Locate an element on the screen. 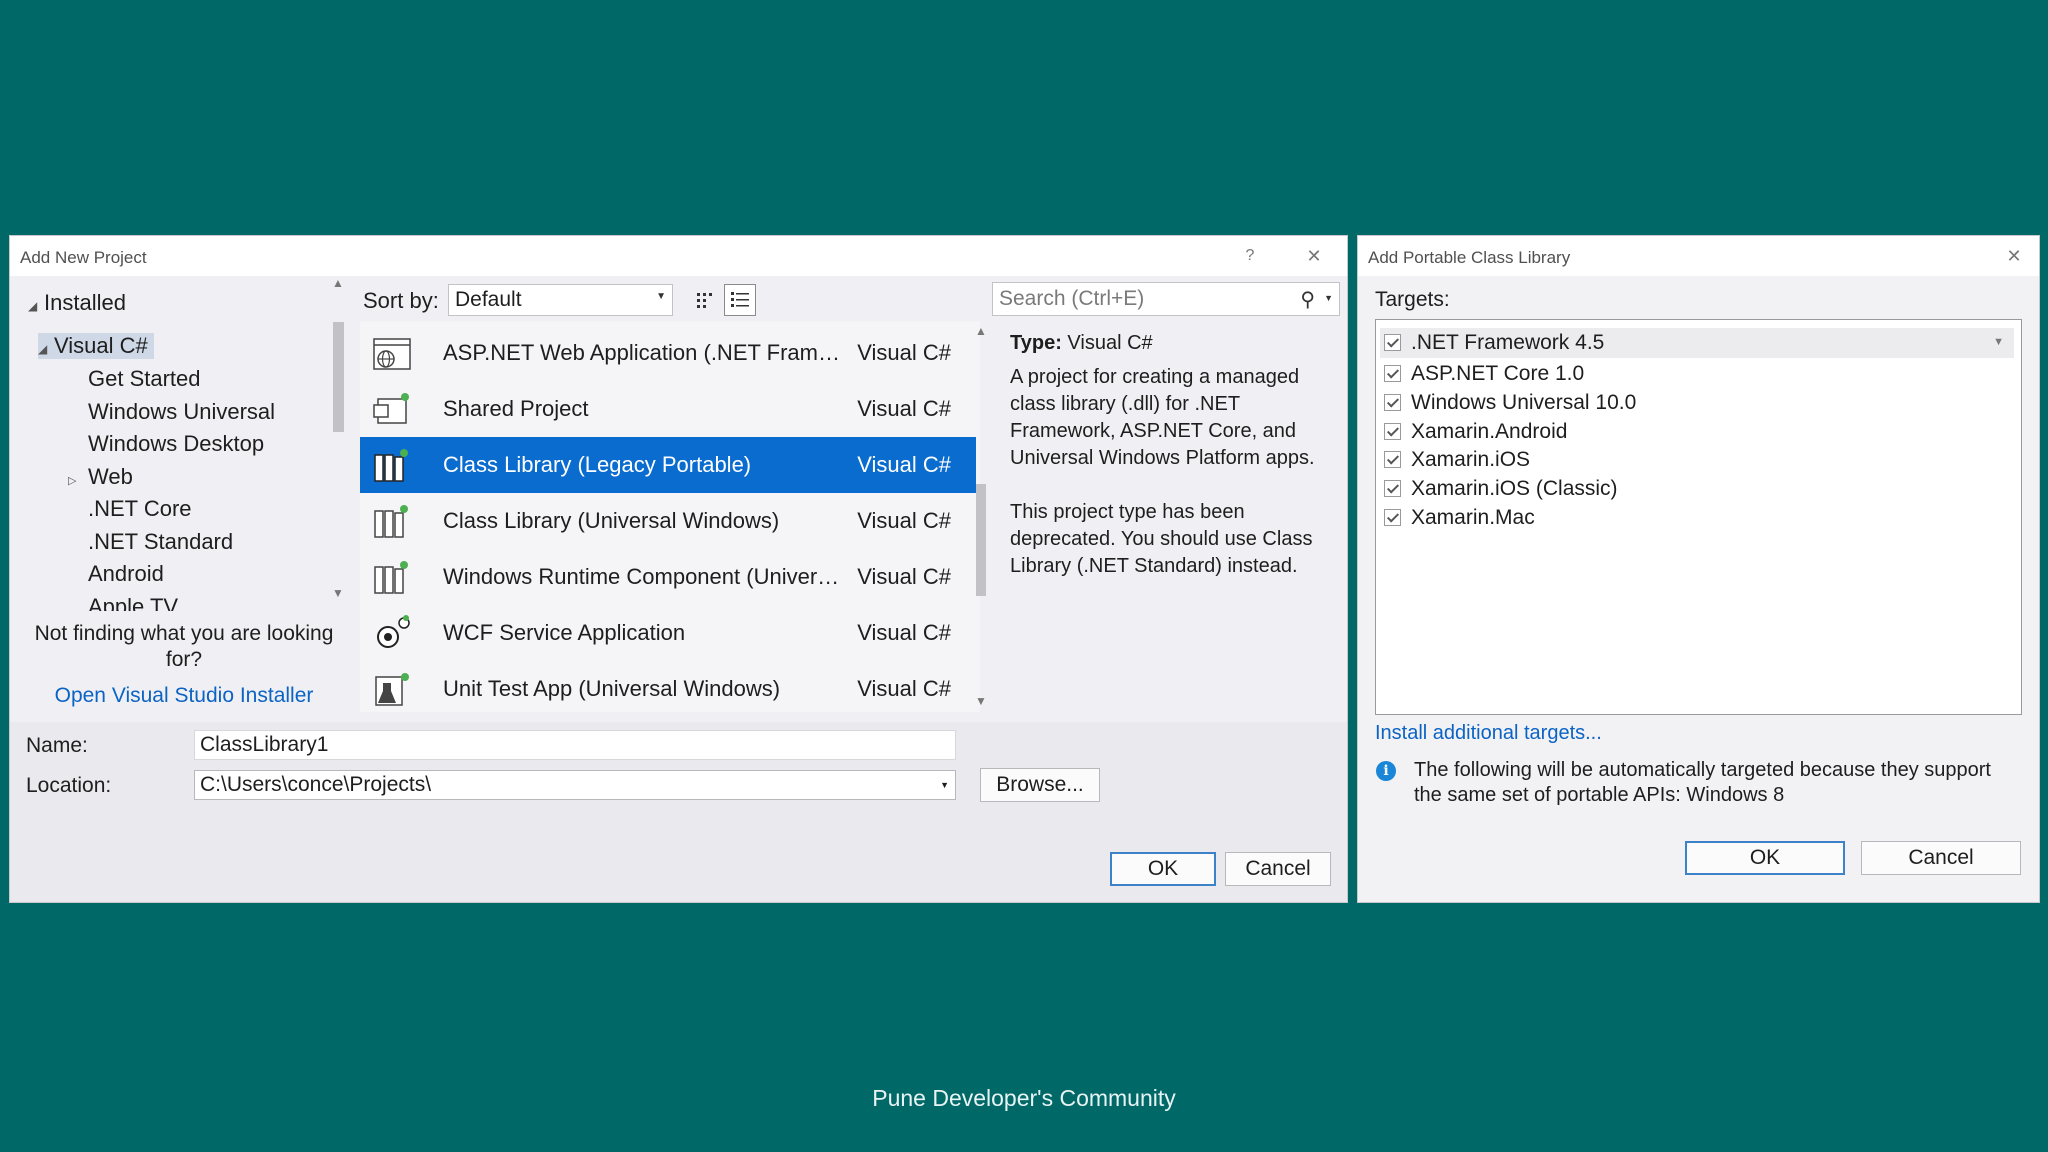 This screenshot has height=1152, width=2048. search-input: Search (Ctrl+E) ⚲ ▼ is located at coordinates (1166, 299).